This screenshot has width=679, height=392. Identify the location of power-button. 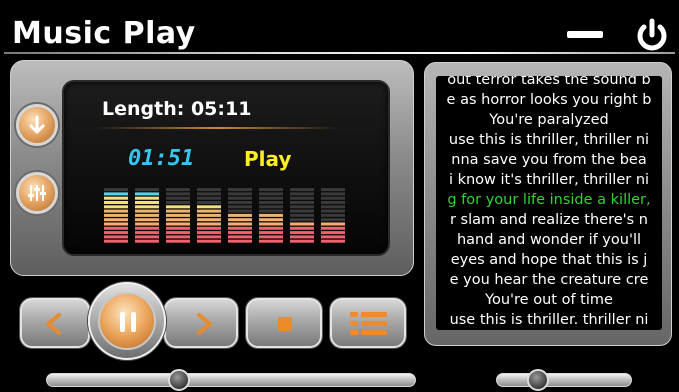
(652, 35).